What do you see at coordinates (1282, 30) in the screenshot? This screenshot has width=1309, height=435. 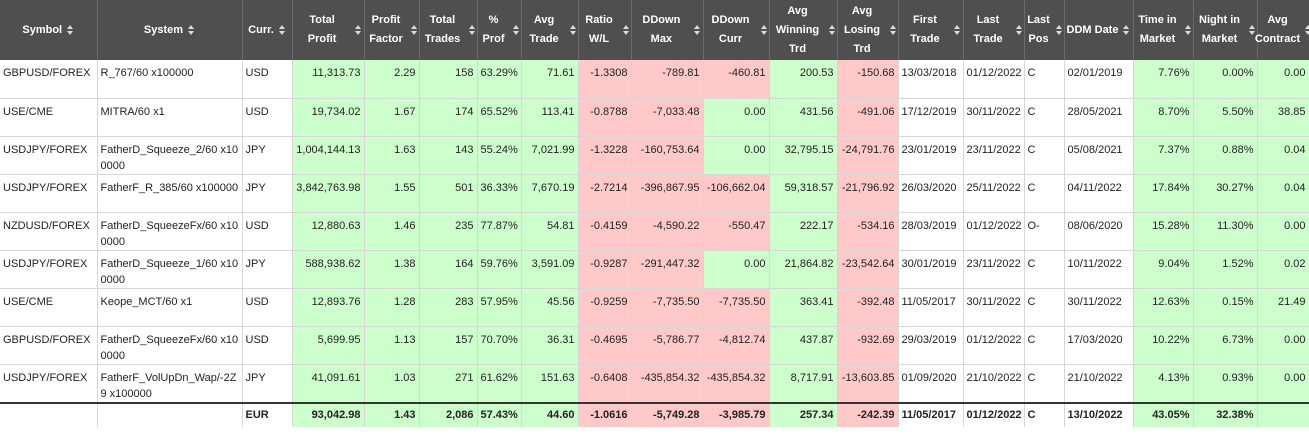 I see `column-header-avg-contract: Avg Contract` at bounding box center [1282, 30].